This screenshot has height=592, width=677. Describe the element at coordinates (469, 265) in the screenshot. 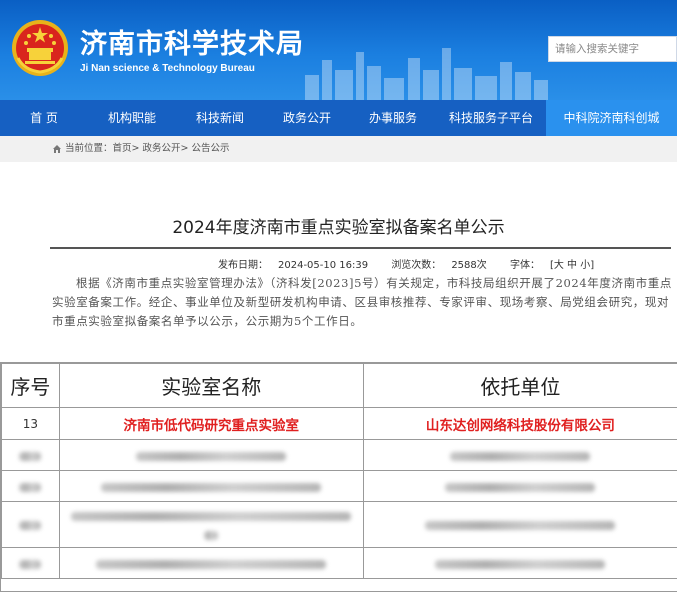

I see `views-count: 2588次` at that location.